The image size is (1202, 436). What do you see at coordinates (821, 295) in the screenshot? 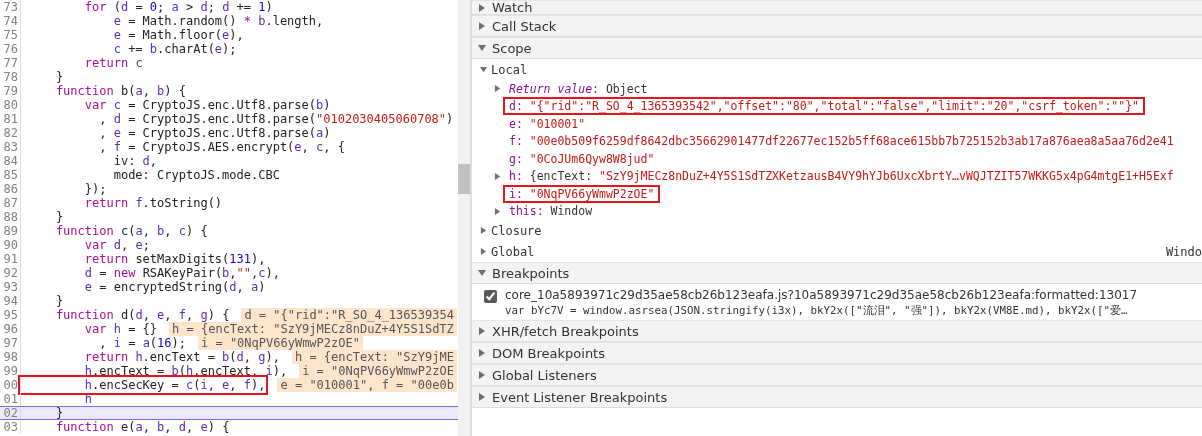
I see `breakpoint-location: core_10a5893971c29d35ae58cb26b123eafa.js?10a5893971c29d35ae58cb26b123eafa:formatted:13017` at bounding box center [821, 295].